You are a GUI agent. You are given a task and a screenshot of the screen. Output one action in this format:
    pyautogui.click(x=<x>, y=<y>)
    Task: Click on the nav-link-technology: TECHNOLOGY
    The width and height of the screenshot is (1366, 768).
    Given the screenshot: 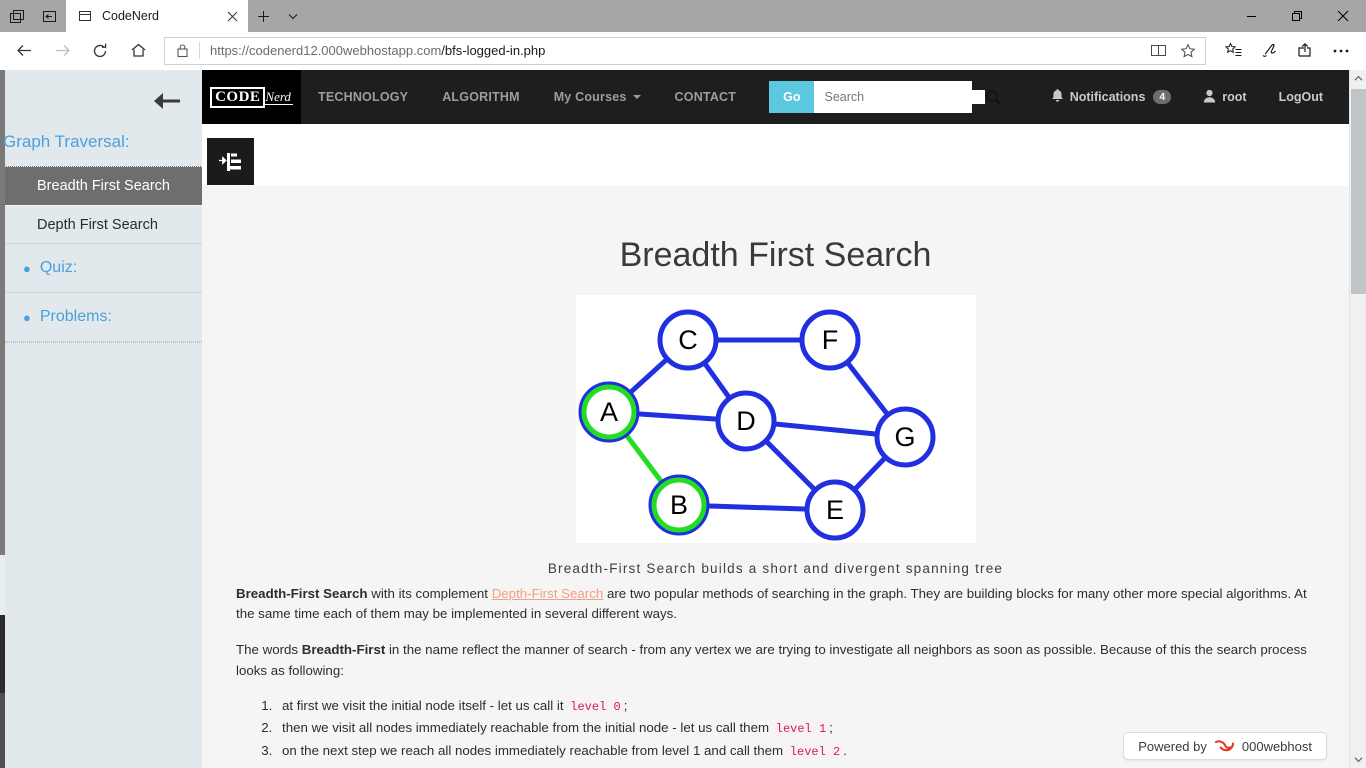 What is the action you would take?
    pyautogui.click(x=363, y=97)
    